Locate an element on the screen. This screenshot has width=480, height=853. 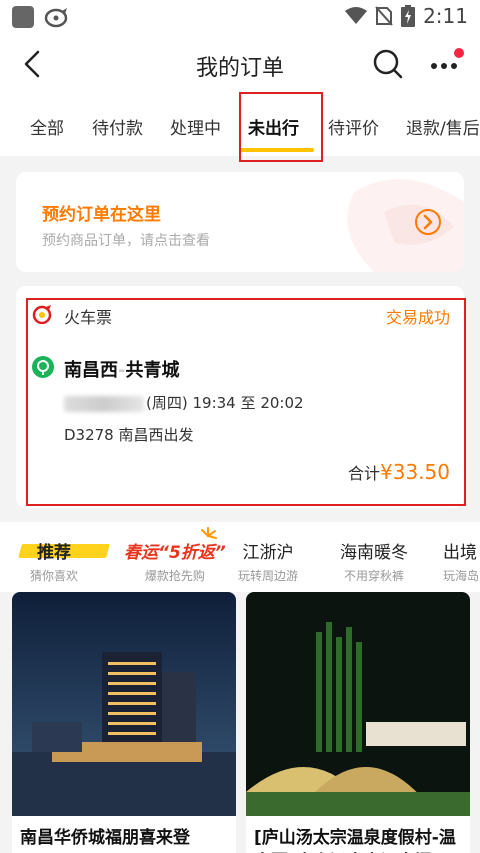
tab-all: 全部 is located at coordinates (47, 126).